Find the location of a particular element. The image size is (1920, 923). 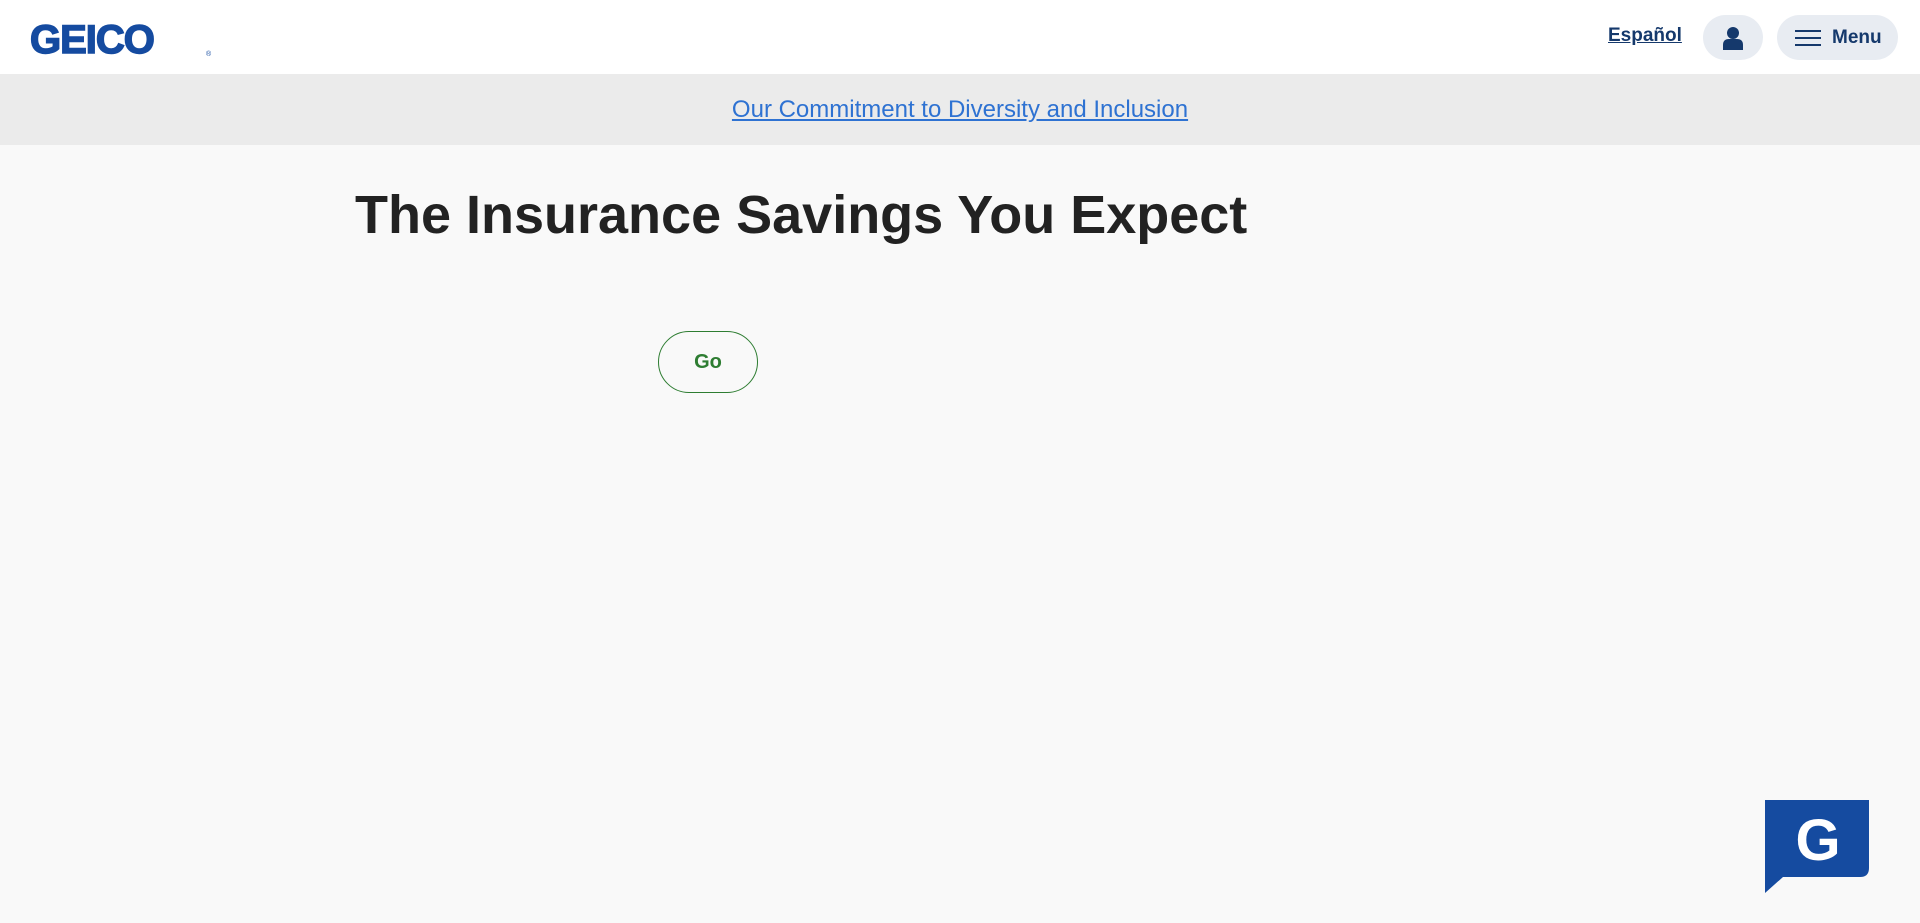

geico-g-chat-icon: G is located at coordinates (1817, 846).